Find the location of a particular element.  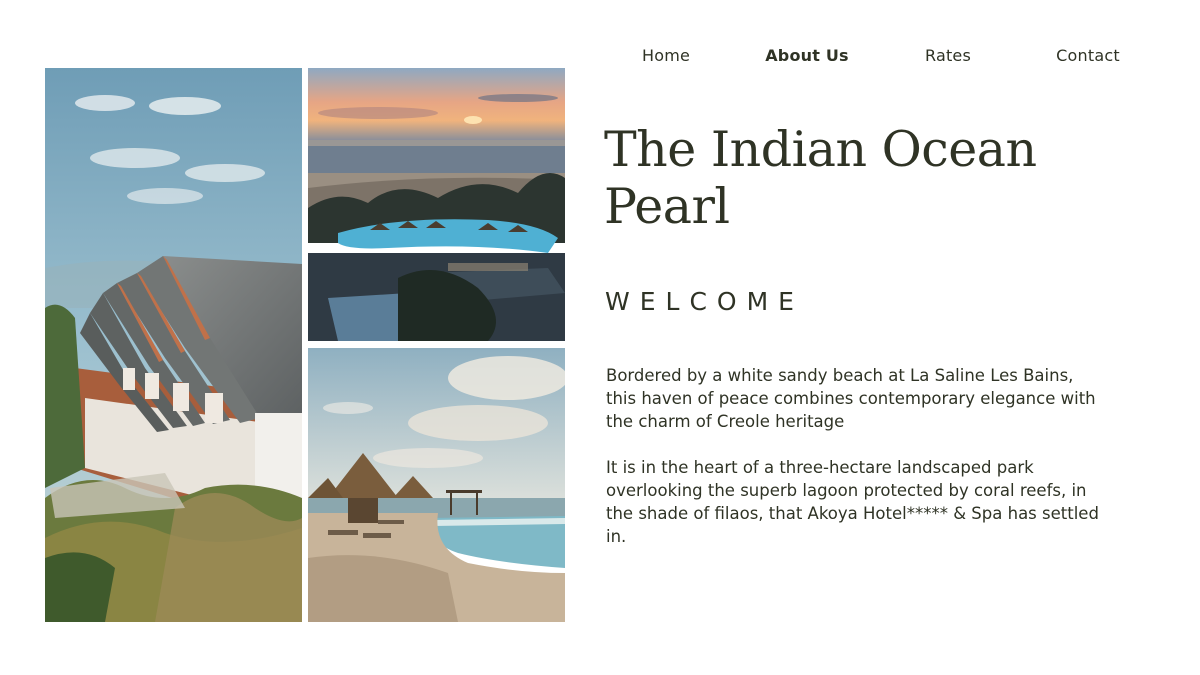

page-title: The Indian Ocean Pearl is located at coordinates (820, 178).